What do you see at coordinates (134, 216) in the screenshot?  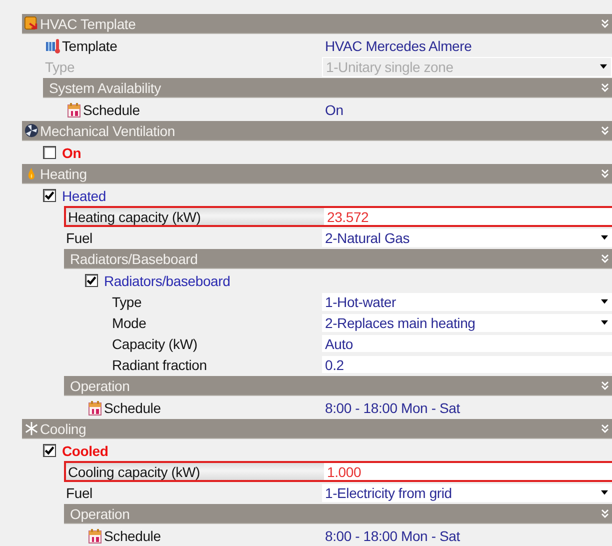 I see `field-label: Heating capacity (kW)` at bounding box center [134, 216].